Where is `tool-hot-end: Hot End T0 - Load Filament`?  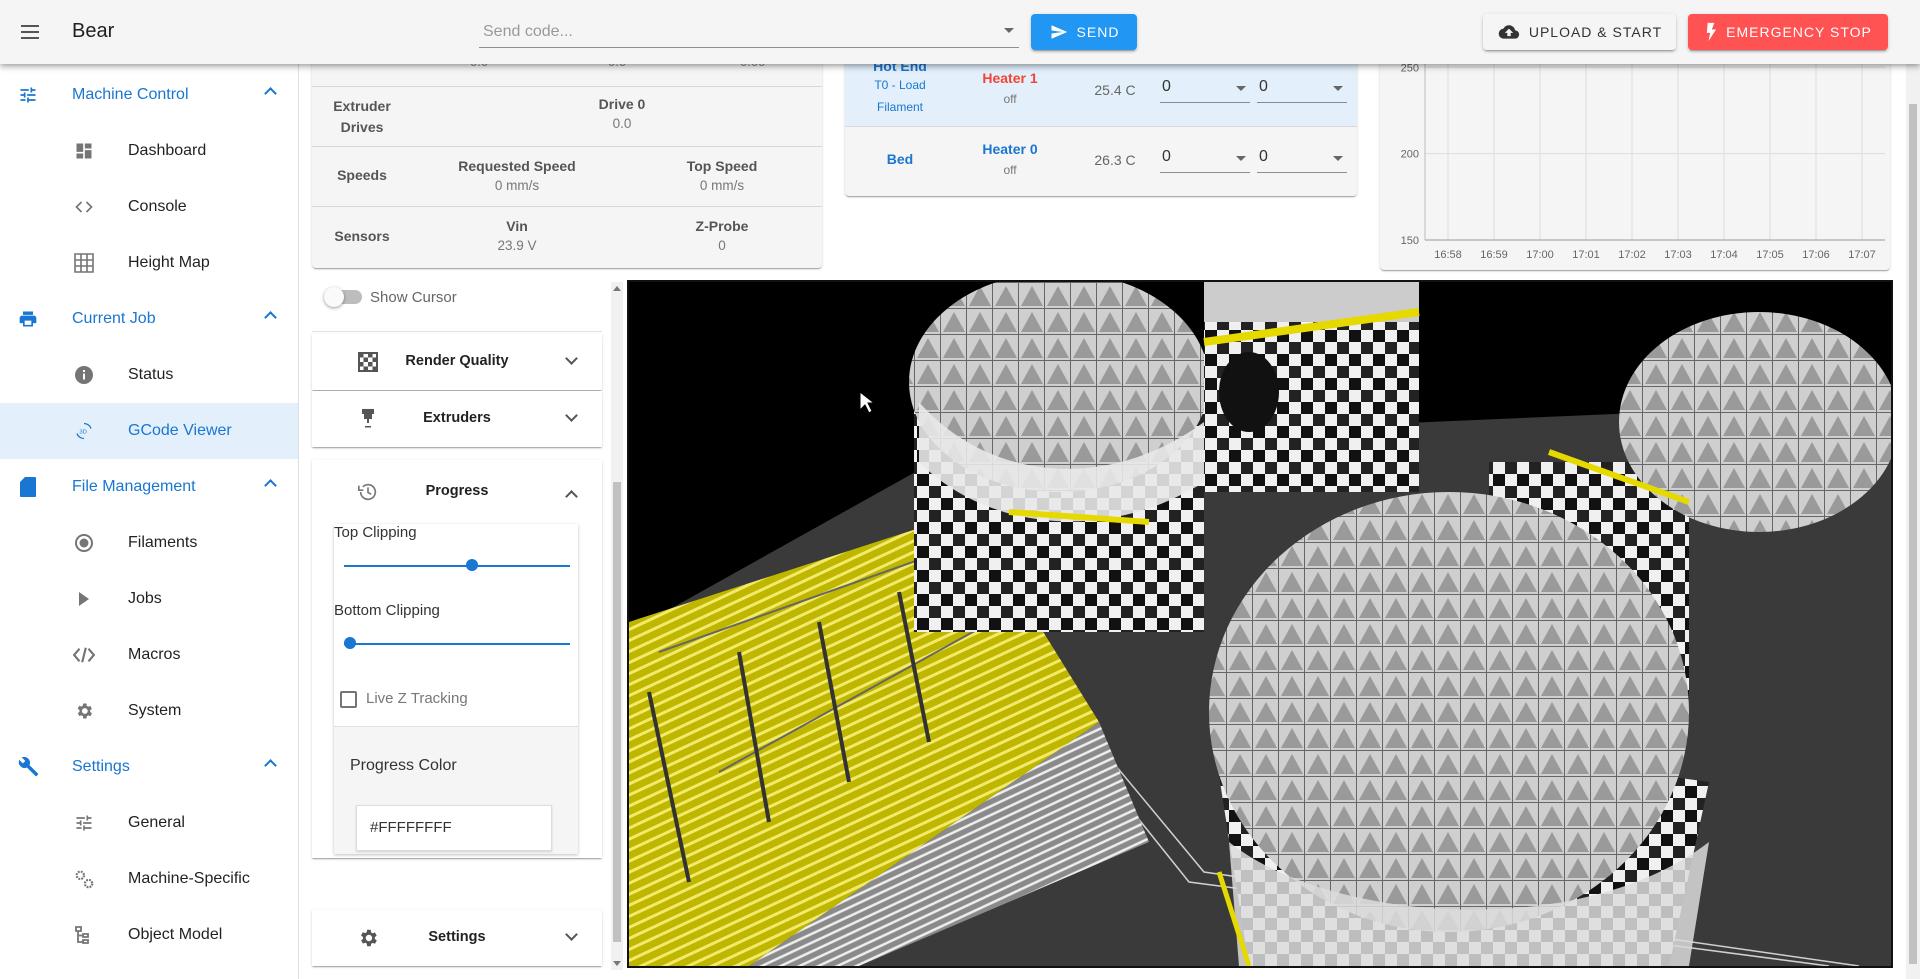 tool-hot-end: Hot End T0 - Load Filament is located at coordinates (900, 88).